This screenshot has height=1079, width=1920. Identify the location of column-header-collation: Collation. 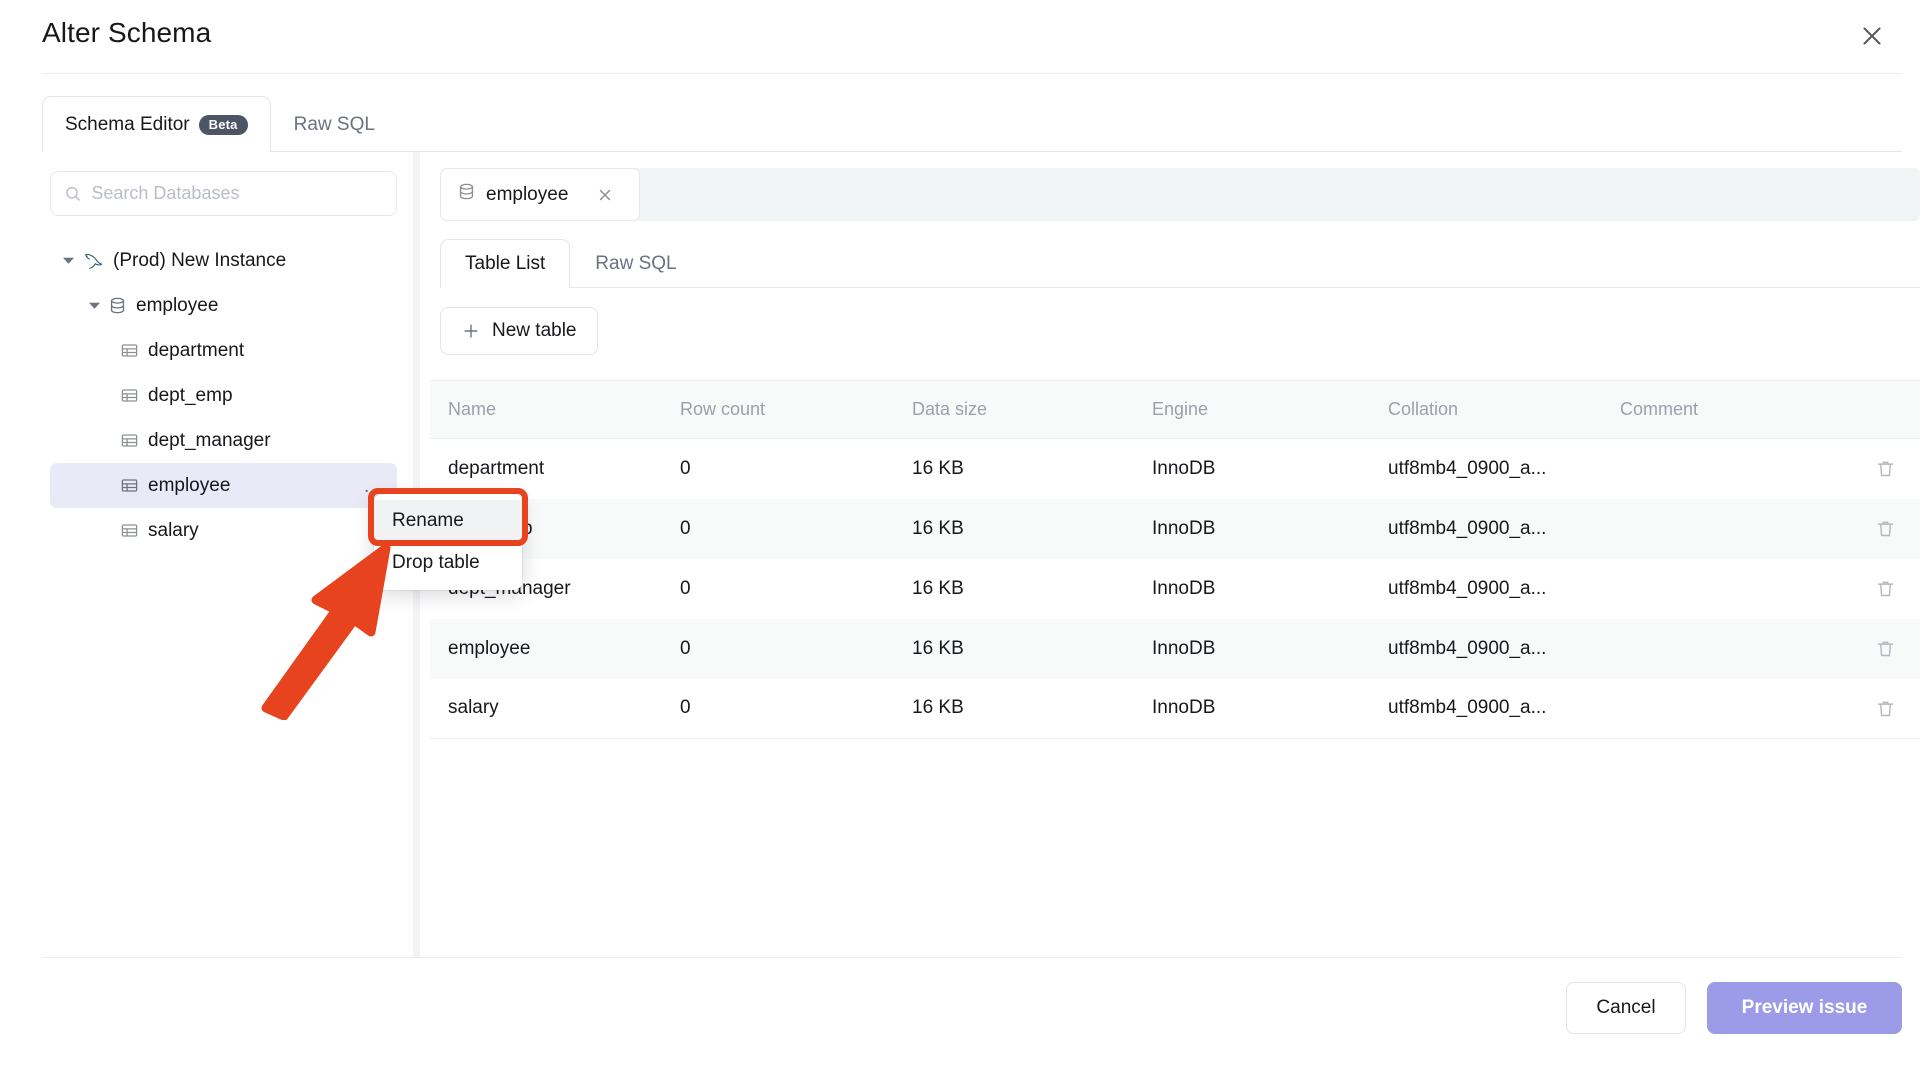
(1486, 409).